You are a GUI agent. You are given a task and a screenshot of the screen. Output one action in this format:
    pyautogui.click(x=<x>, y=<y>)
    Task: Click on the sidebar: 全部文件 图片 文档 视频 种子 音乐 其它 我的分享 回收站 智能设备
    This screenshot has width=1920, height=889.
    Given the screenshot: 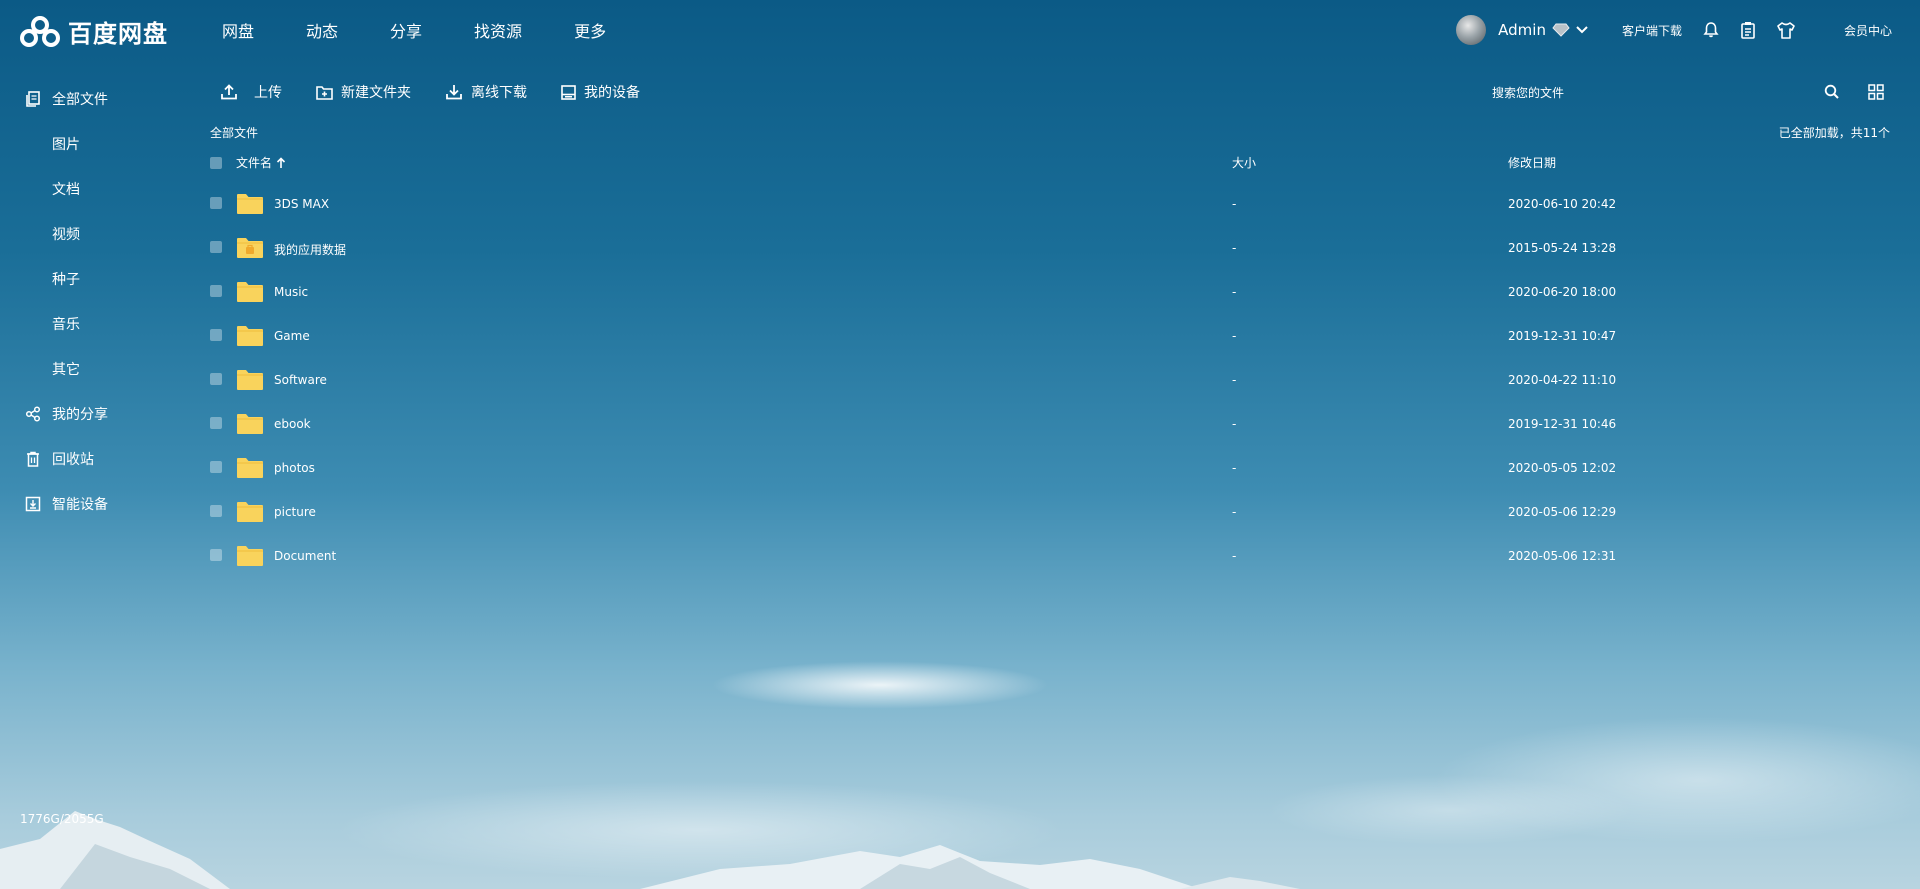 What is the action you would take?
    pyautogui.click(x=90, y=301)
    